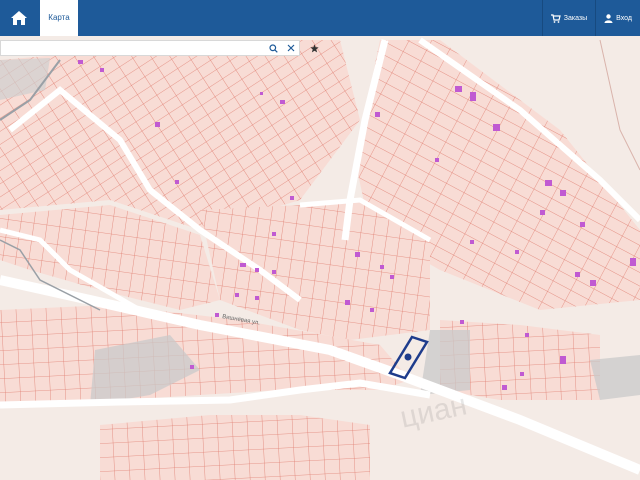 Image resolution: width=640 pixels, height=480 pixels. I want to click on star-icon, so click(314, 47).